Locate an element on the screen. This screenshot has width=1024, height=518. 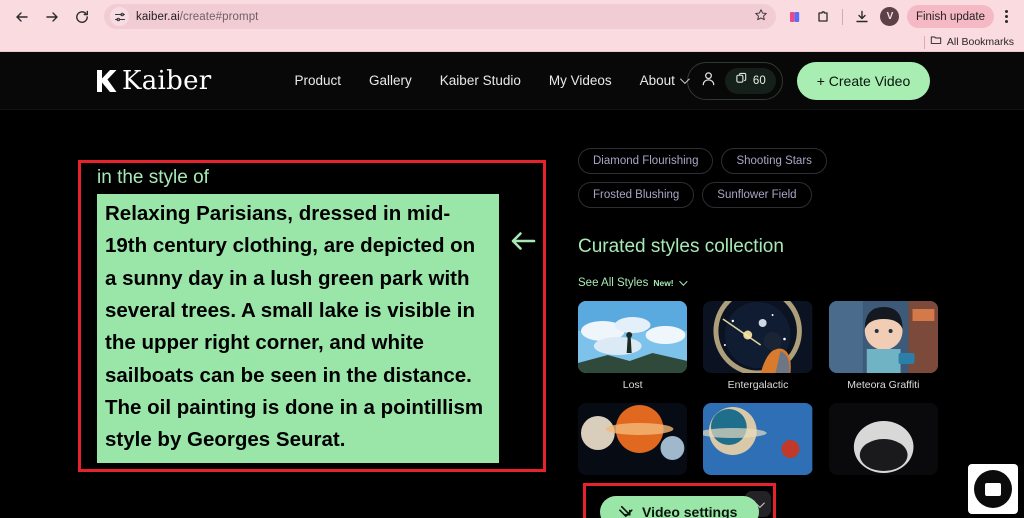
nav-kaiber-studio-label: Kaiber Studio is located at coordinates (480, 80).